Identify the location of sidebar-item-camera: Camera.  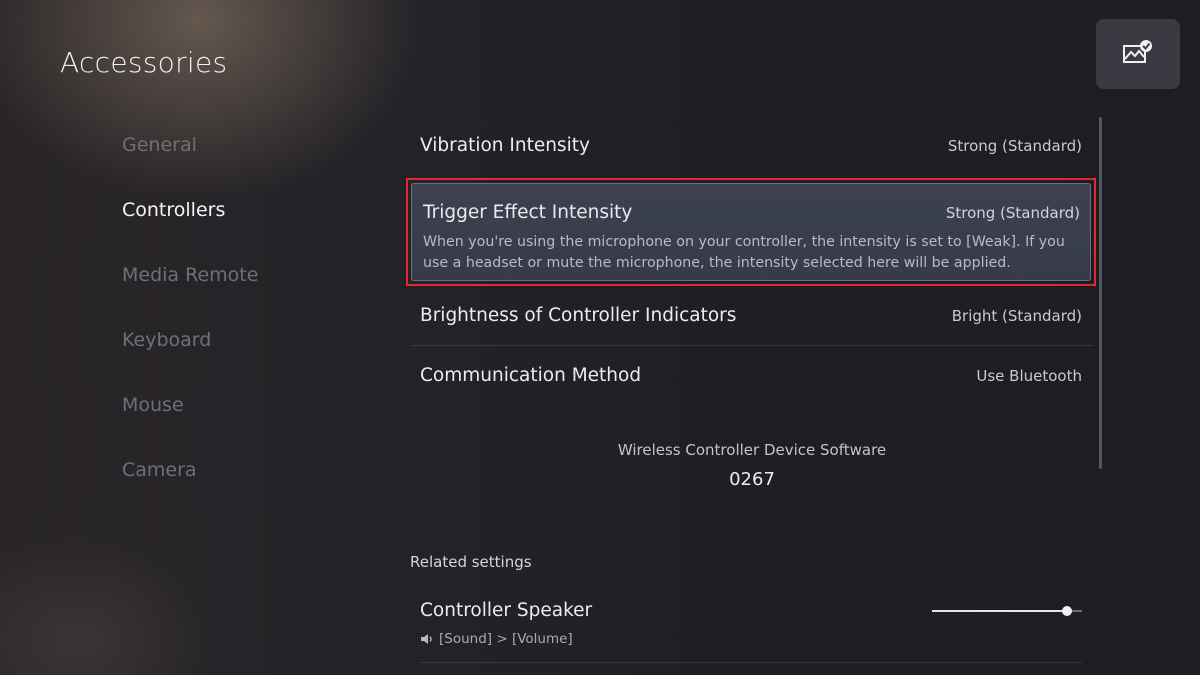
(190, 489).